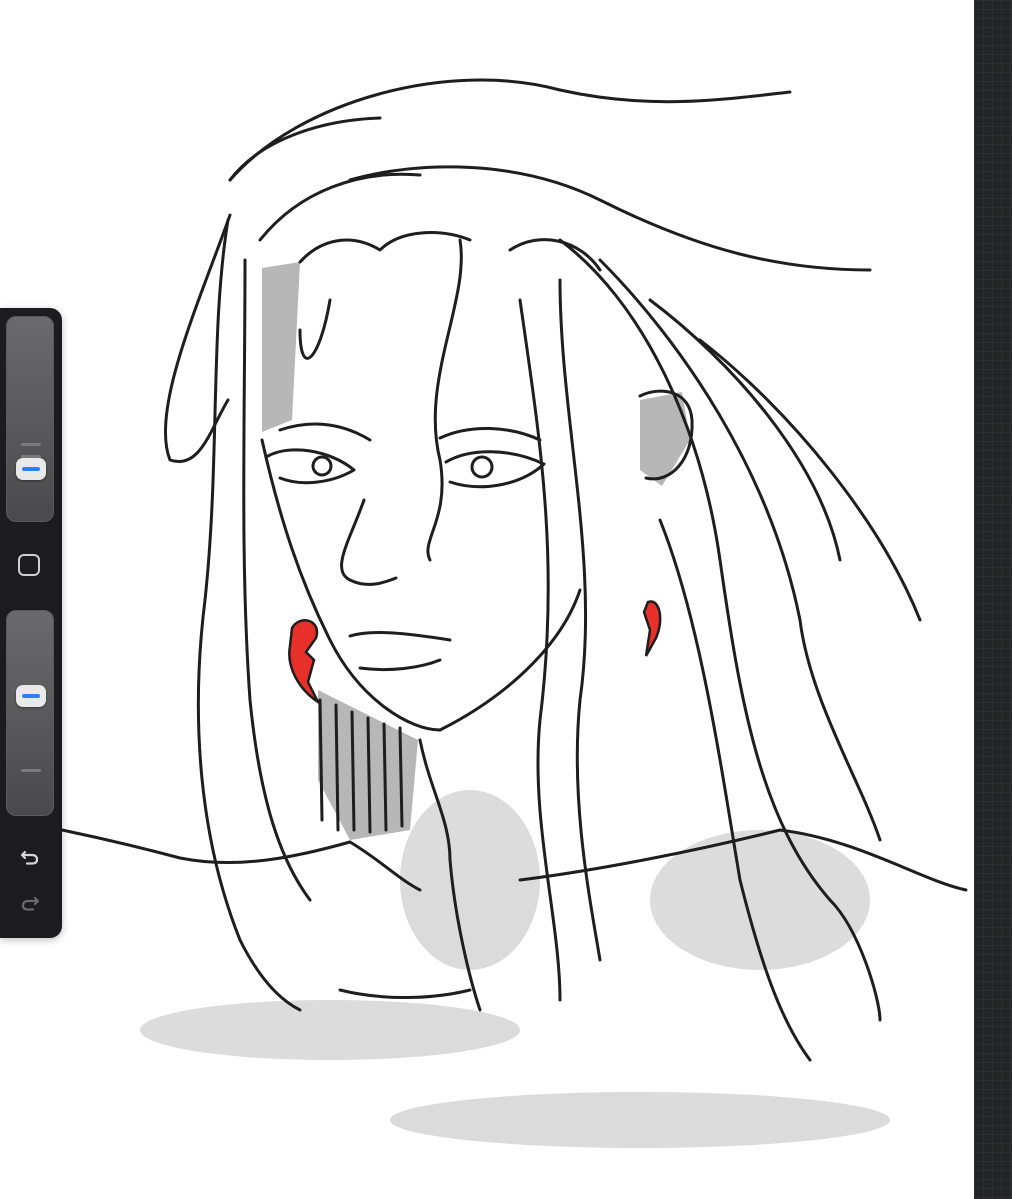  I want to click on redo-icon, so click(30, 902).